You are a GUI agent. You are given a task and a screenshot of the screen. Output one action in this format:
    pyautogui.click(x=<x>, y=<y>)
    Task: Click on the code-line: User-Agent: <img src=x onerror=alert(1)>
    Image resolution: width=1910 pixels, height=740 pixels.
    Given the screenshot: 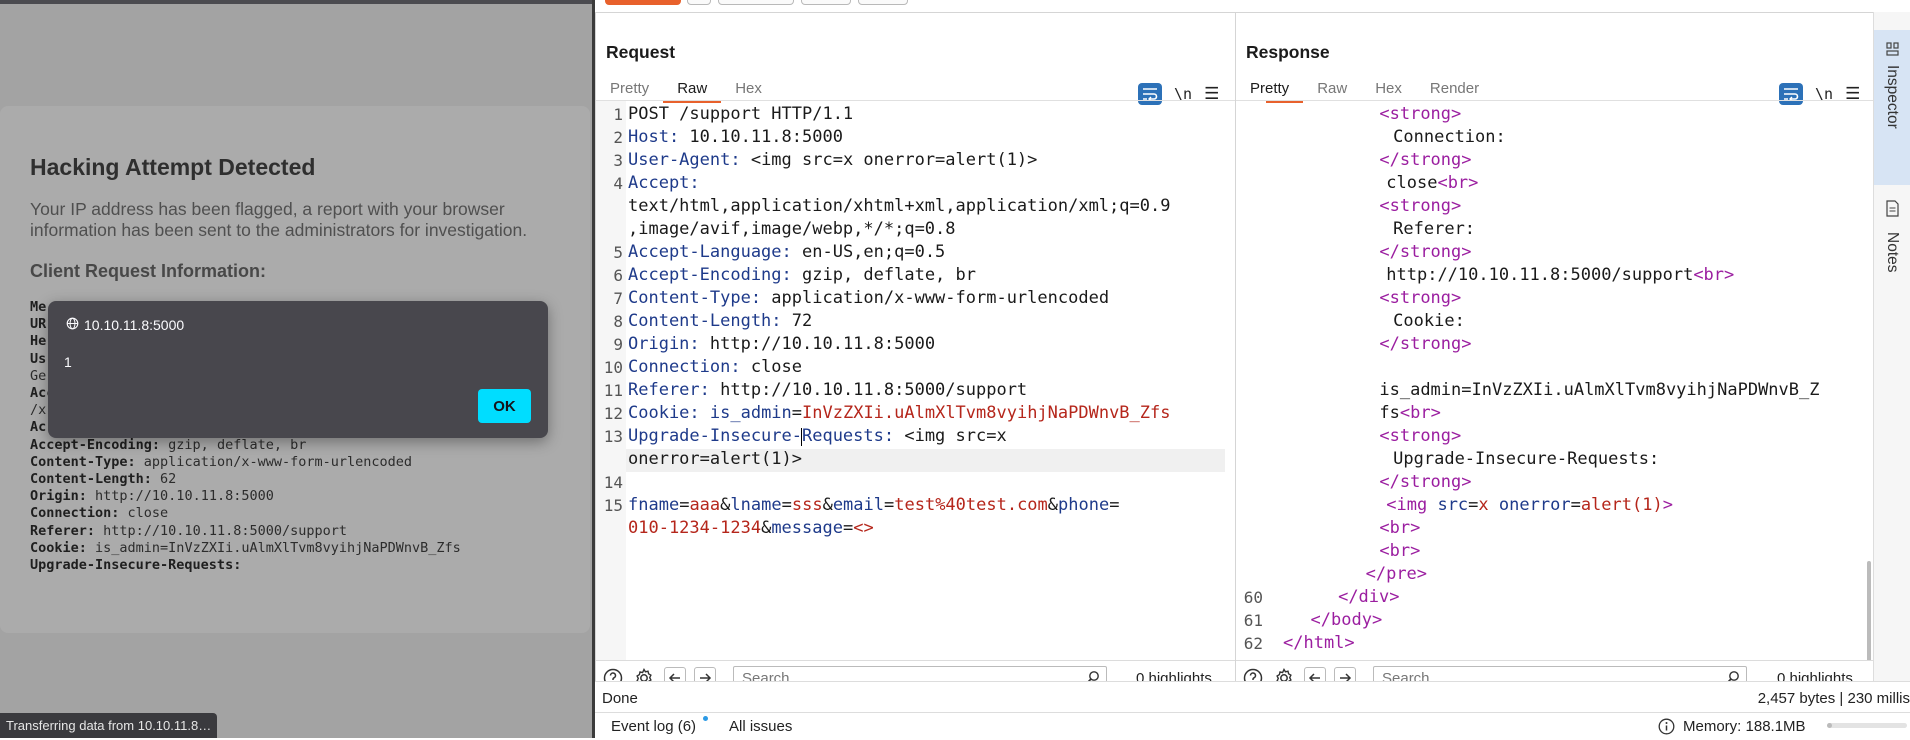 What is the action you would take?
    pyautogui.click(x=832, y=160)
    